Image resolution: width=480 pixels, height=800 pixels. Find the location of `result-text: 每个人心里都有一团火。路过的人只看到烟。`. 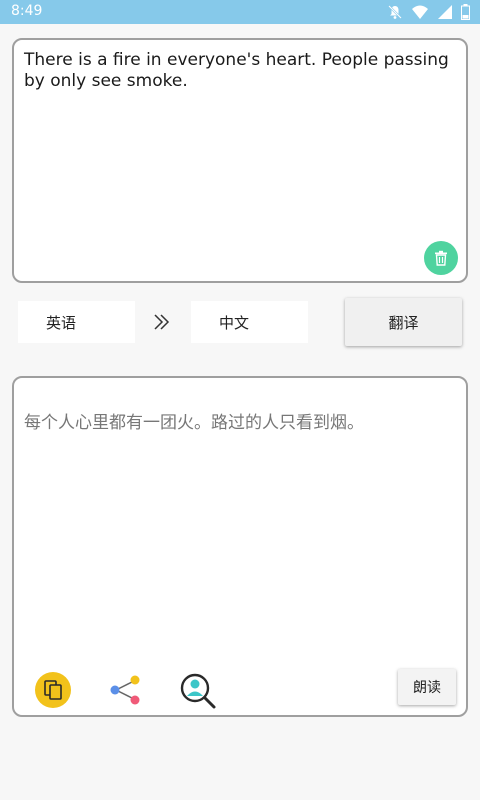

result-text: 每个人心里都有一团火。路过的人只看到烟。 is located at coordinates (194, 423).